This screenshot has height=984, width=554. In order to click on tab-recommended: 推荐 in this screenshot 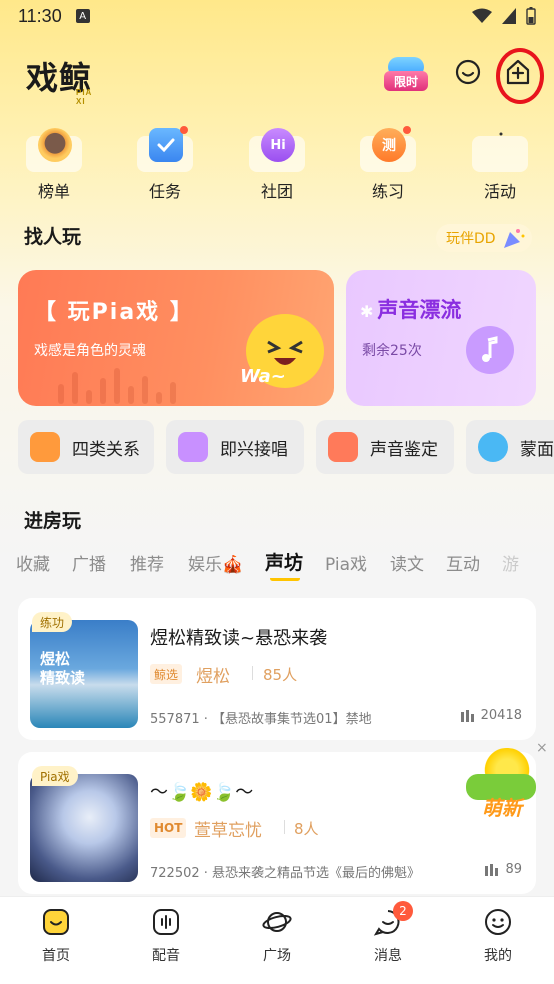, I will do `click(147, 562)`.